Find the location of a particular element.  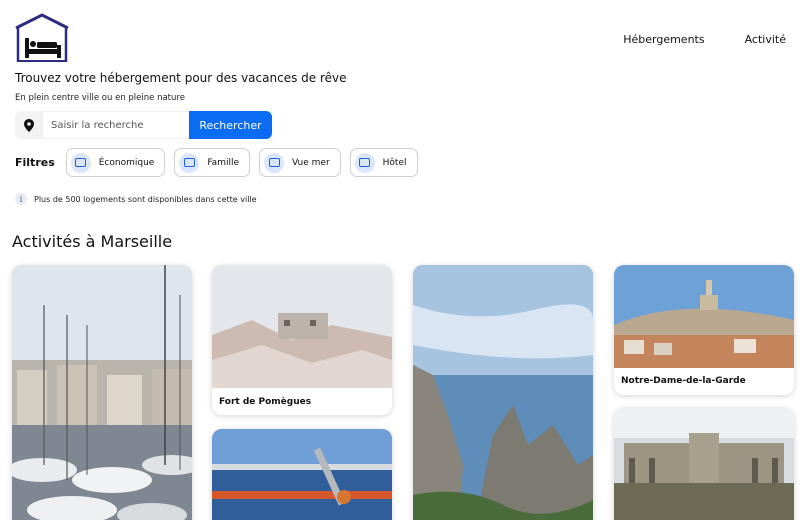

filter-chip-hotel: Hôtel is located at coordinates (383, 162).